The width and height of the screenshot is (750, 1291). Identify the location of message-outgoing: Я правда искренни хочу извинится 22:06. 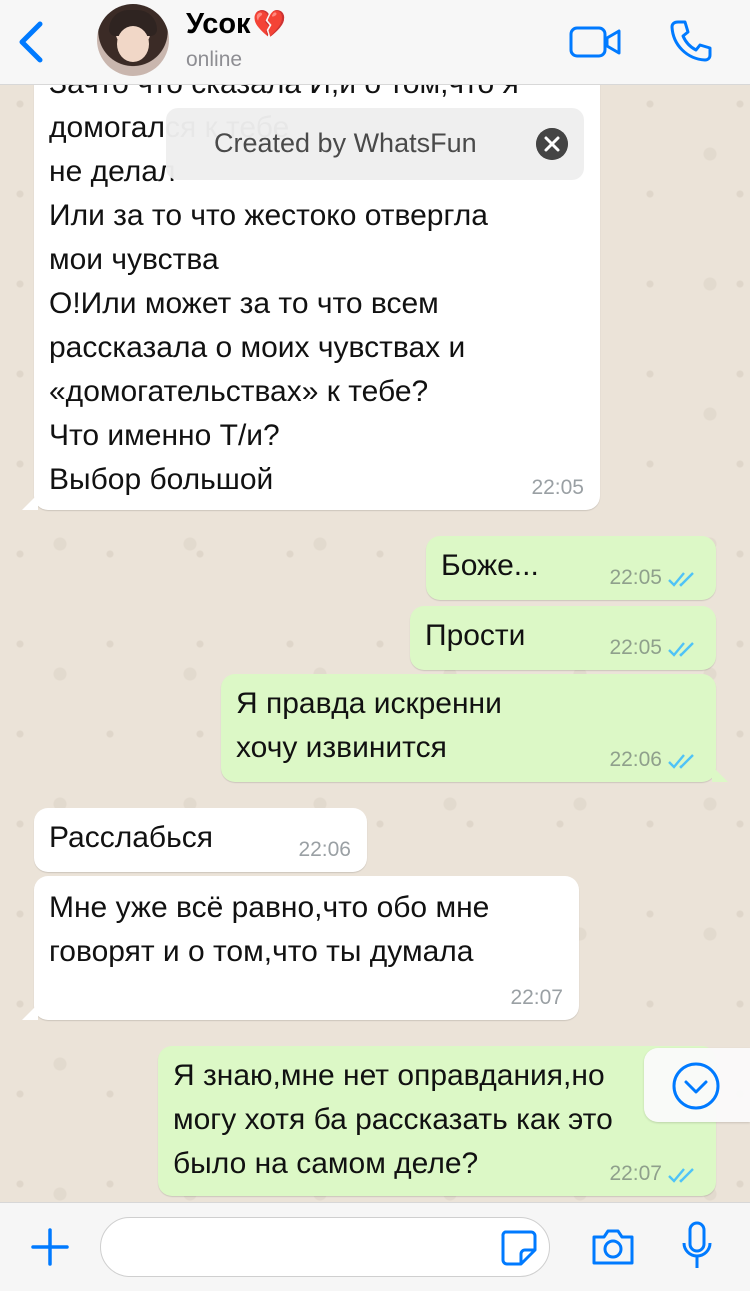
(474, 728).